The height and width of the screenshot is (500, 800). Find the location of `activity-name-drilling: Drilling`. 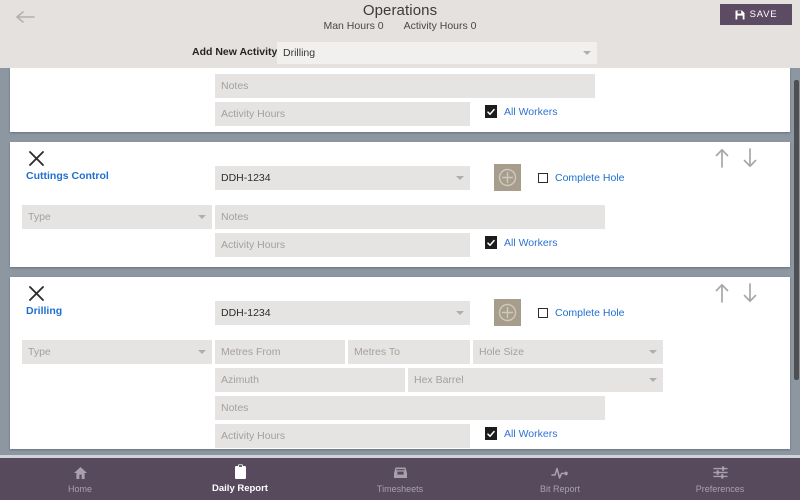

activity-name-drilling: Drilling is located at coordinates (44, 311).